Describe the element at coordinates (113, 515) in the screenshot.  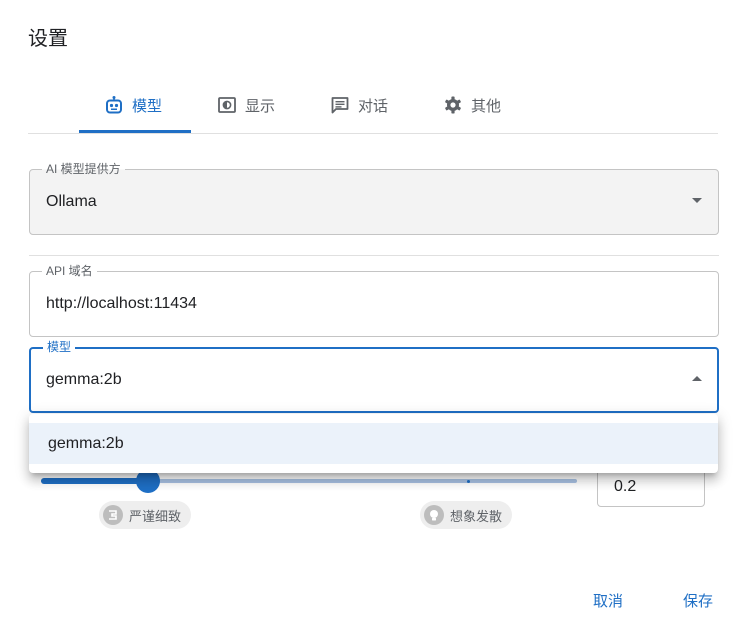
I see `precise-icon` at that location.